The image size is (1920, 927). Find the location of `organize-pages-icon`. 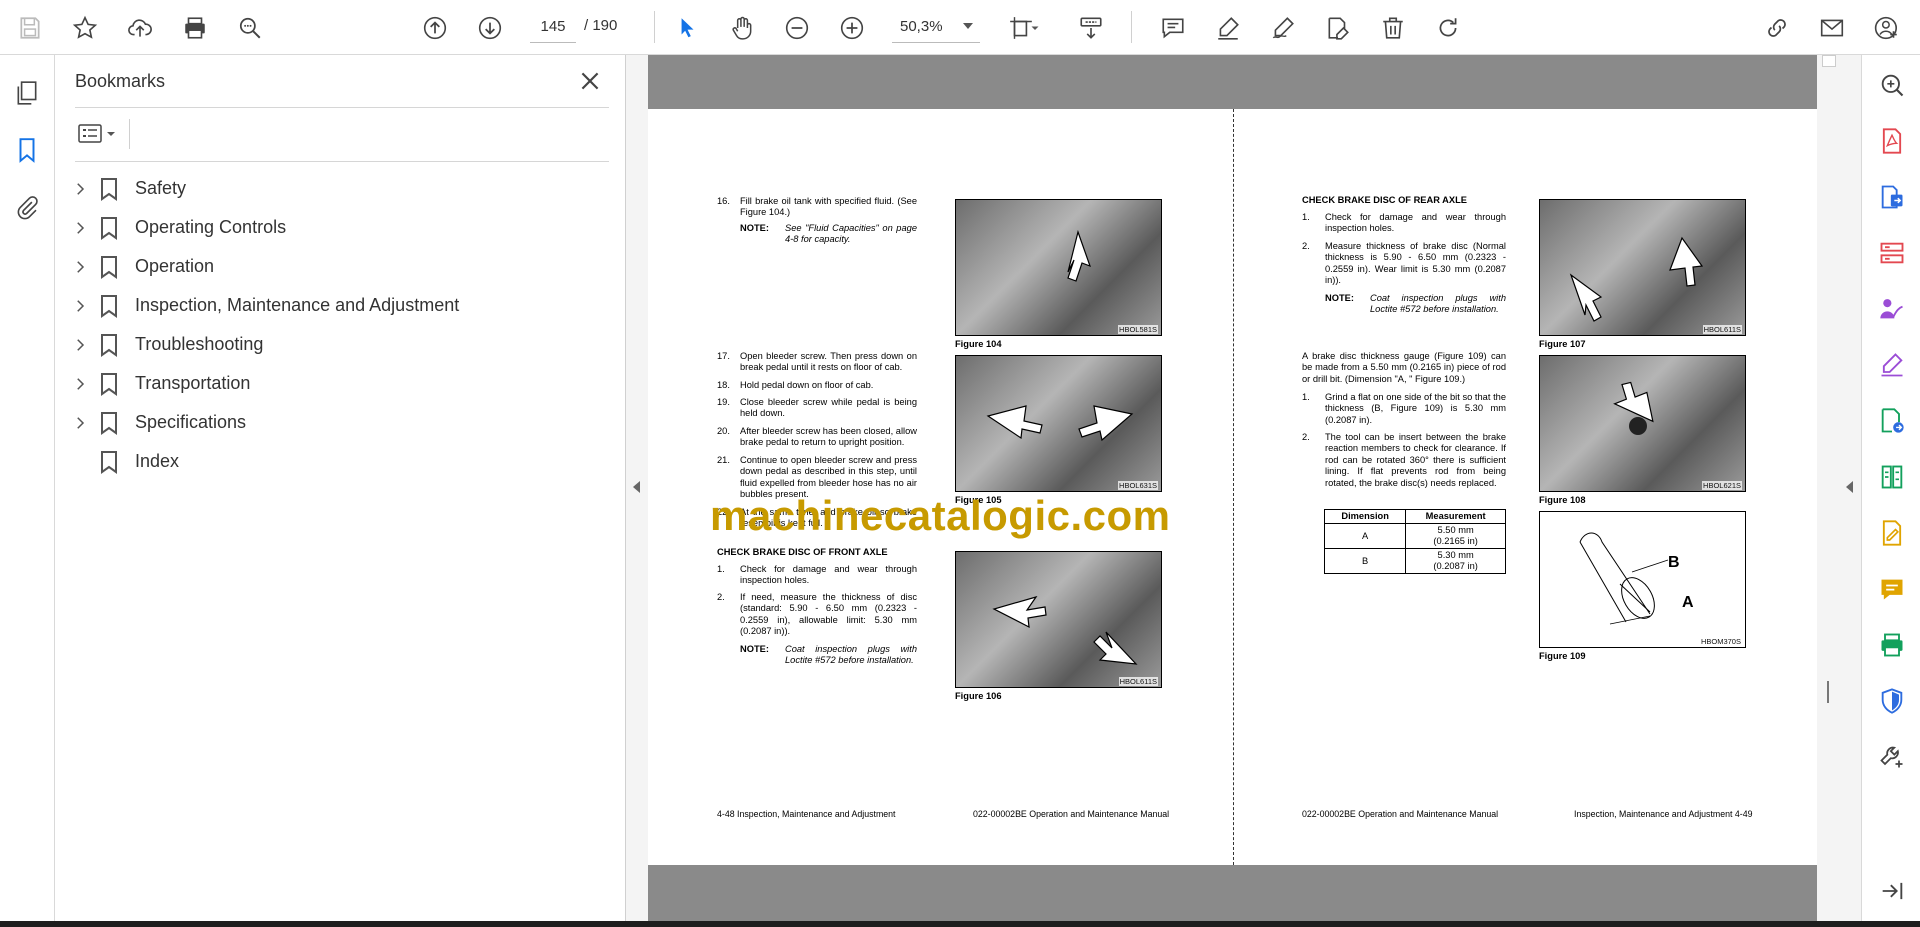

organize-pages-icon is located at coordinates (1892, 253).